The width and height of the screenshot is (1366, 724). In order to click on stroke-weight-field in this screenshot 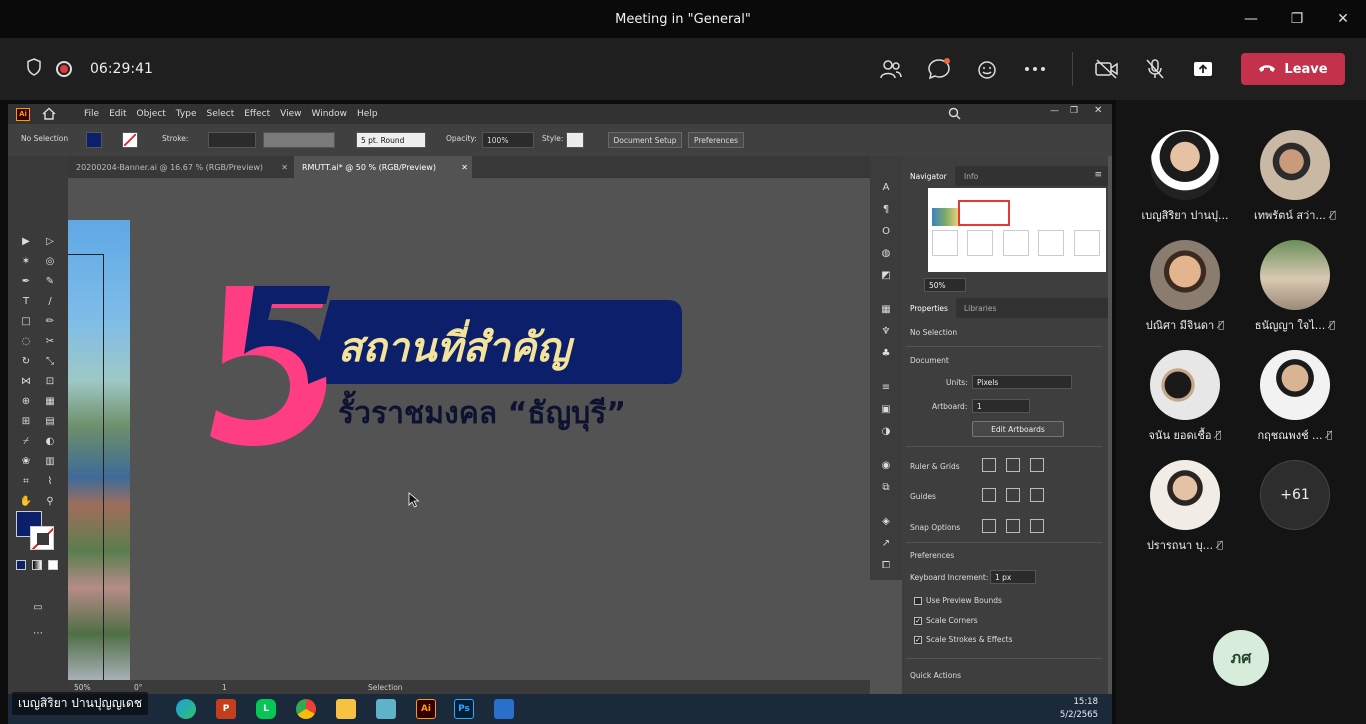, I will do `click(232, 140)`.